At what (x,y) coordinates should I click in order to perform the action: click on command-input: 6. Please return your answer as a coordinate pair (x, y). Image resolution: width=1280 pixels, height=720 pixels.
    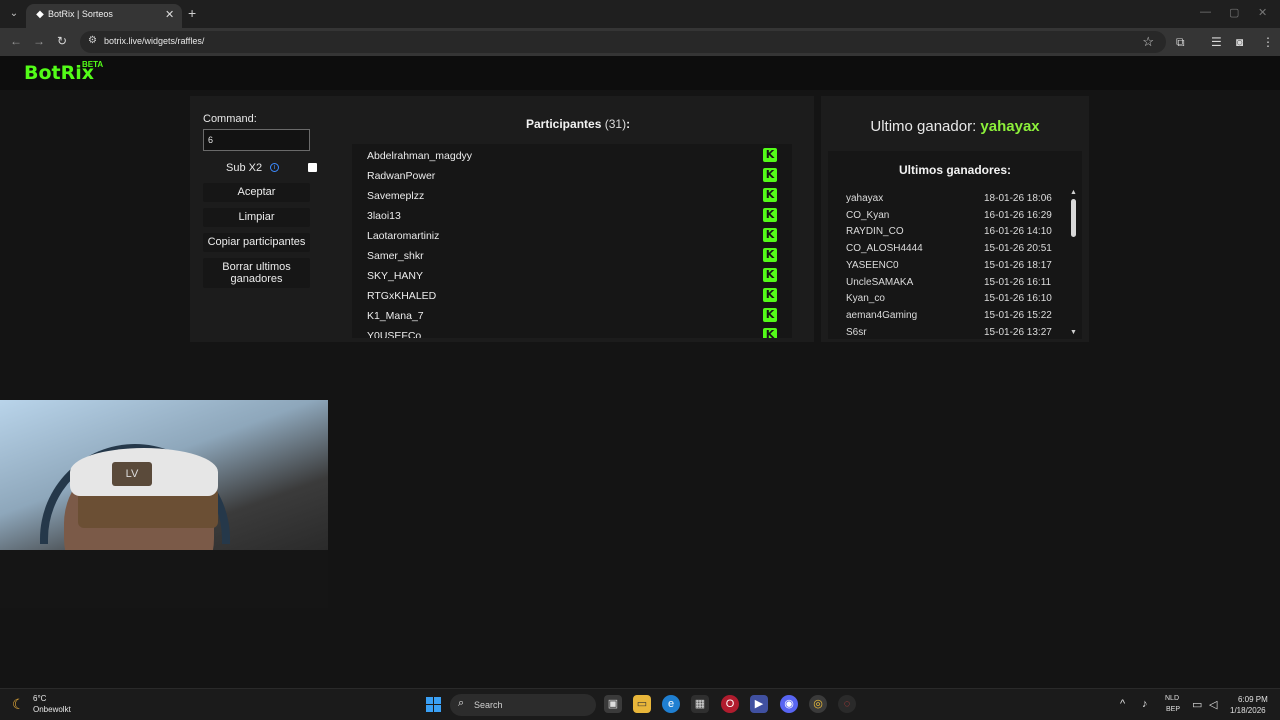
    Looking at the image, I should click on (256, 140).